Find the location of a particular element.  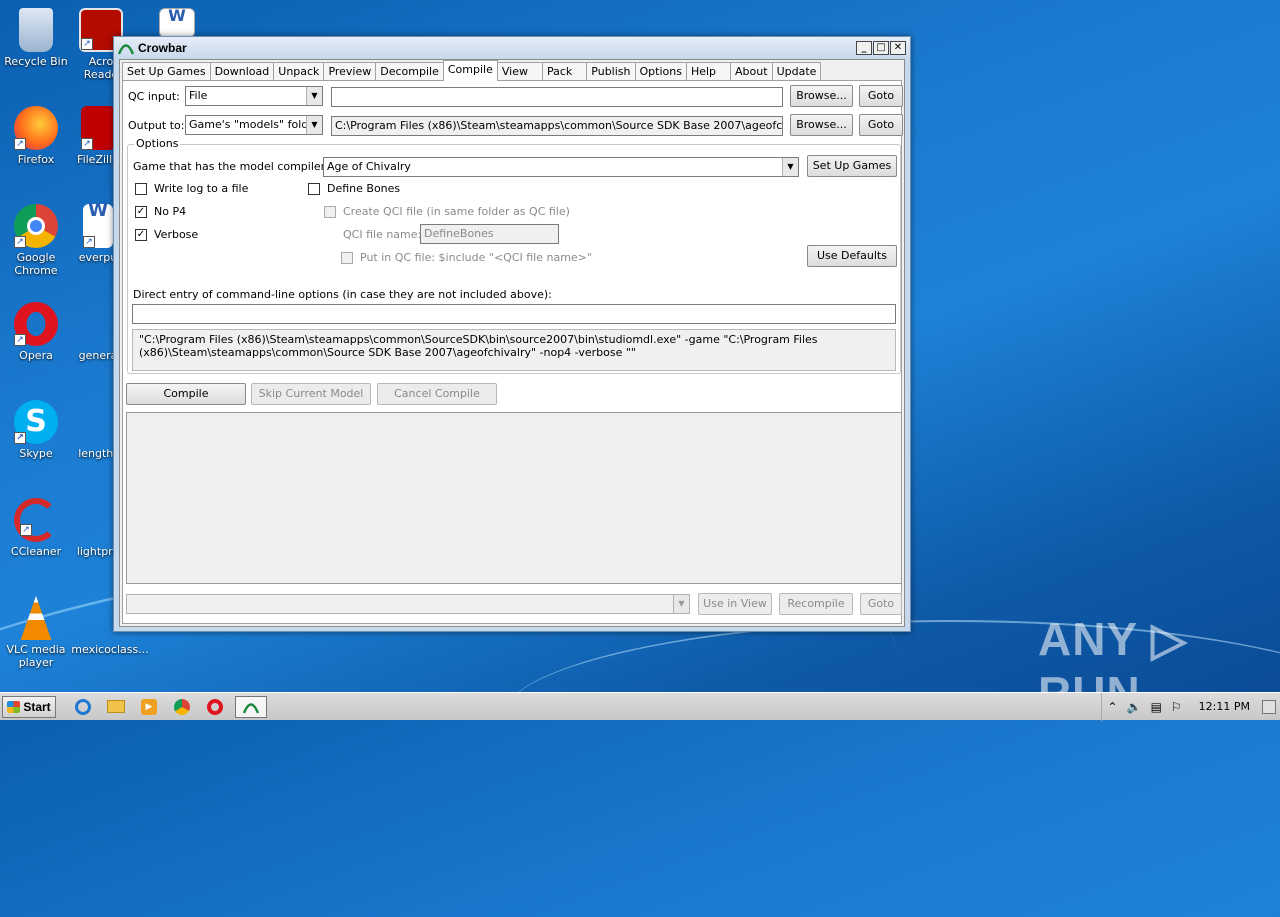

tab-options: Options is located at coordinates (660, 71).